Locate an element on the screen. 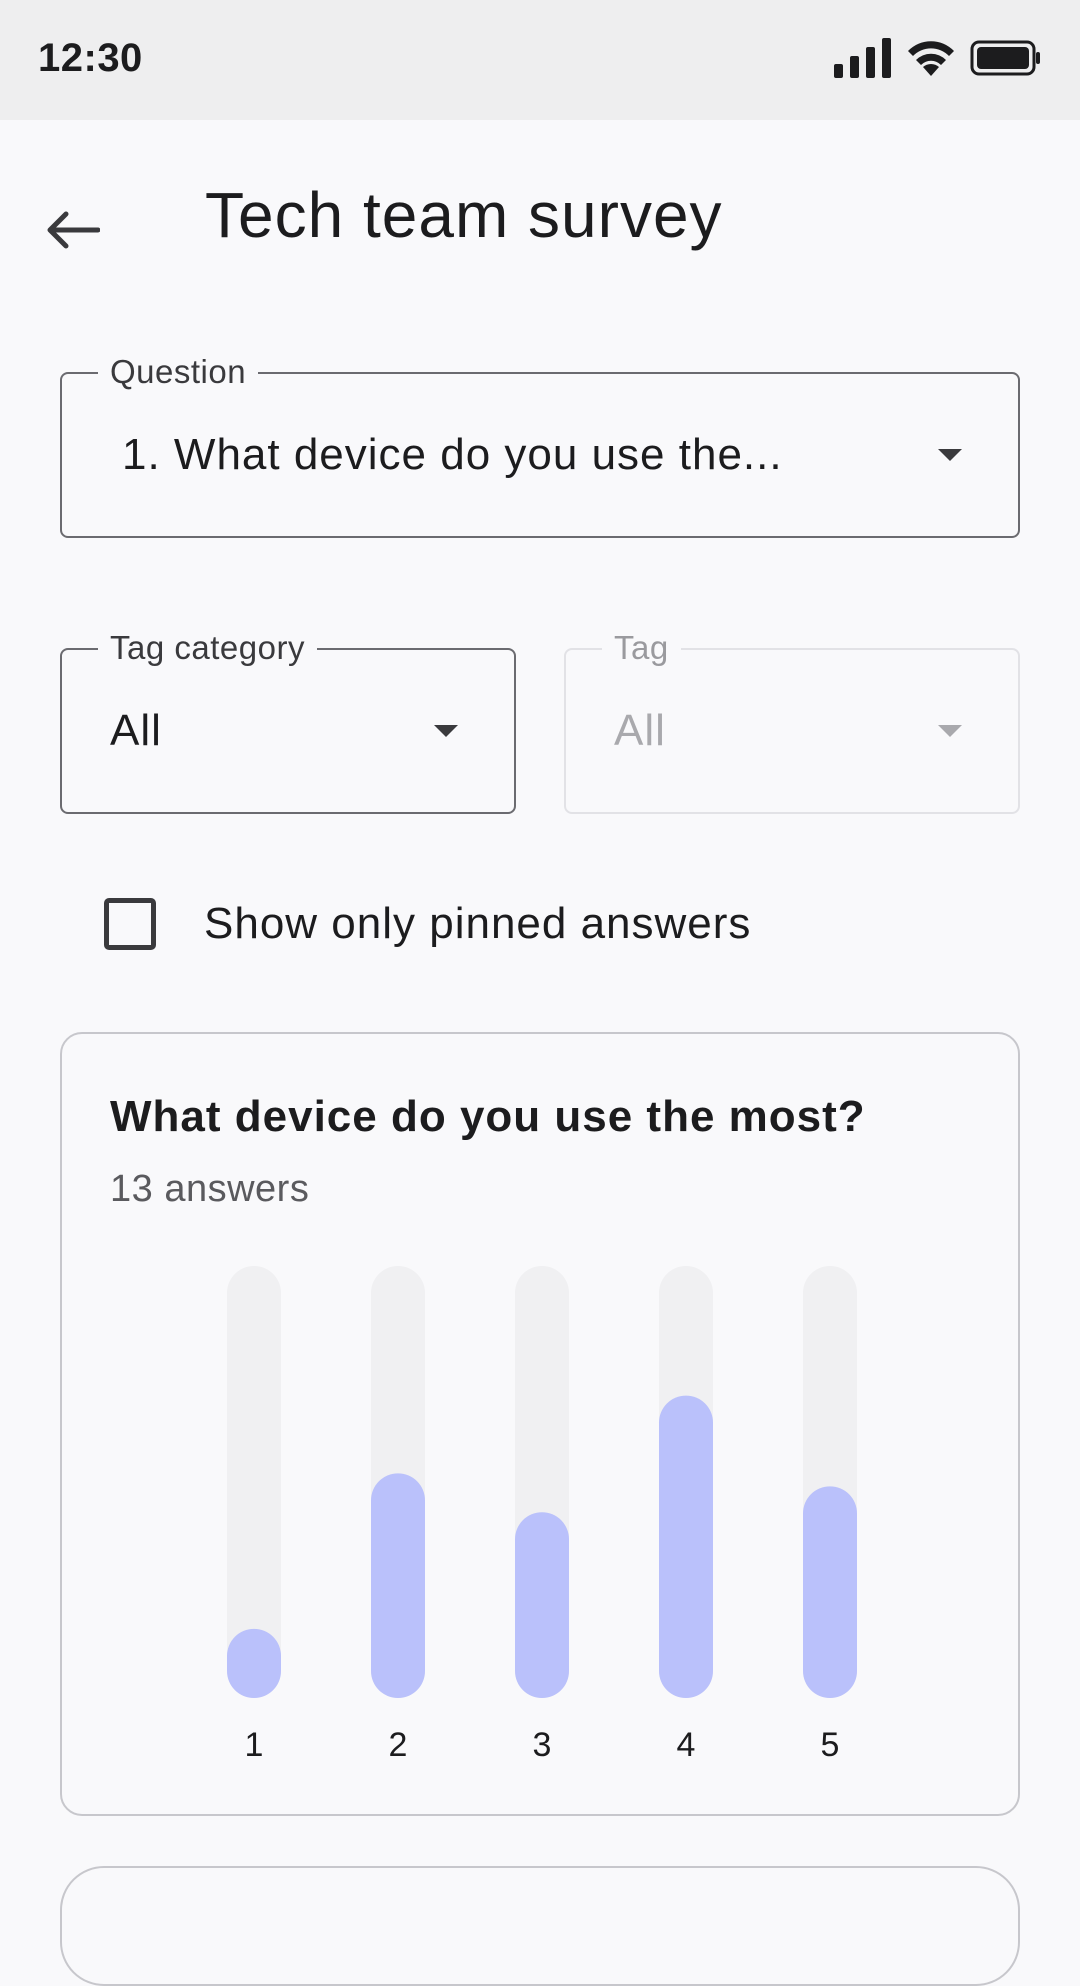 The image size is (1080, 1986). back-button is located at coordinates (72, 230).